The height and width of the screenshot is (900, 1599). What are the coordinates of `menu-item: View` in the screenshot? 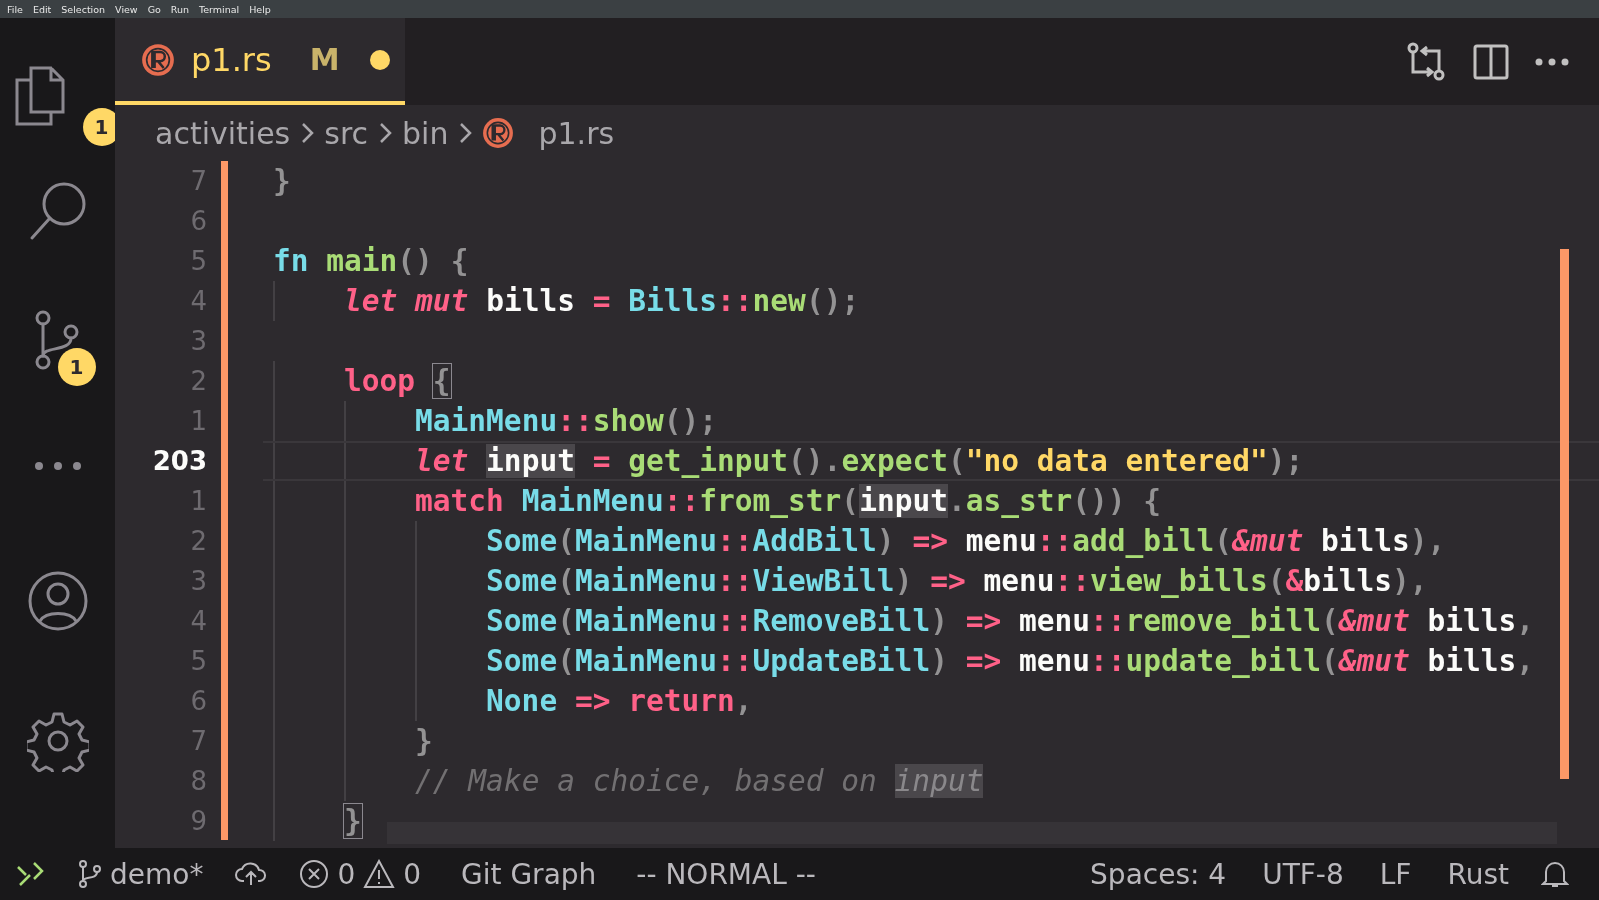 It's located at (126, 9).